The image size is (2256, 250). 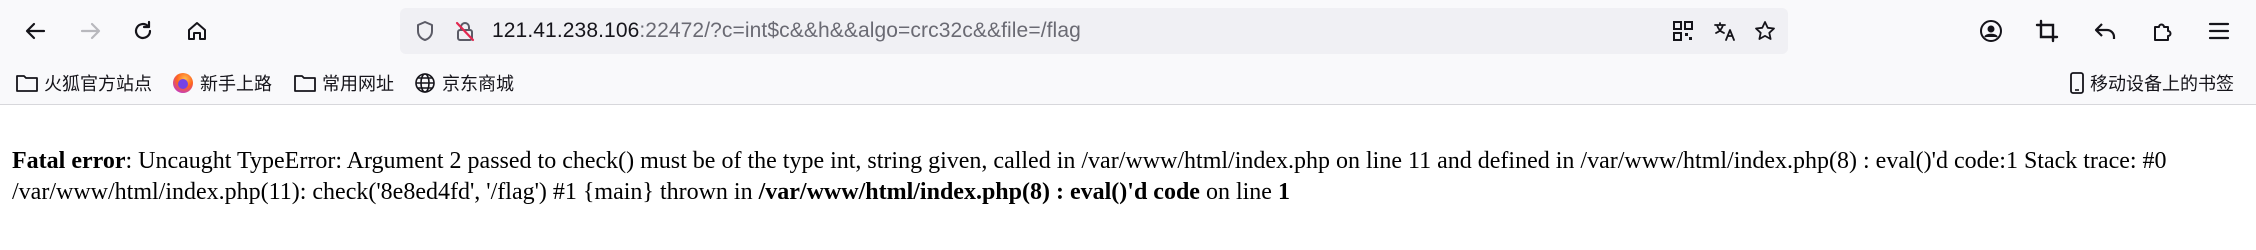 I want to click on account-icon, so click(x=1991, y=31).